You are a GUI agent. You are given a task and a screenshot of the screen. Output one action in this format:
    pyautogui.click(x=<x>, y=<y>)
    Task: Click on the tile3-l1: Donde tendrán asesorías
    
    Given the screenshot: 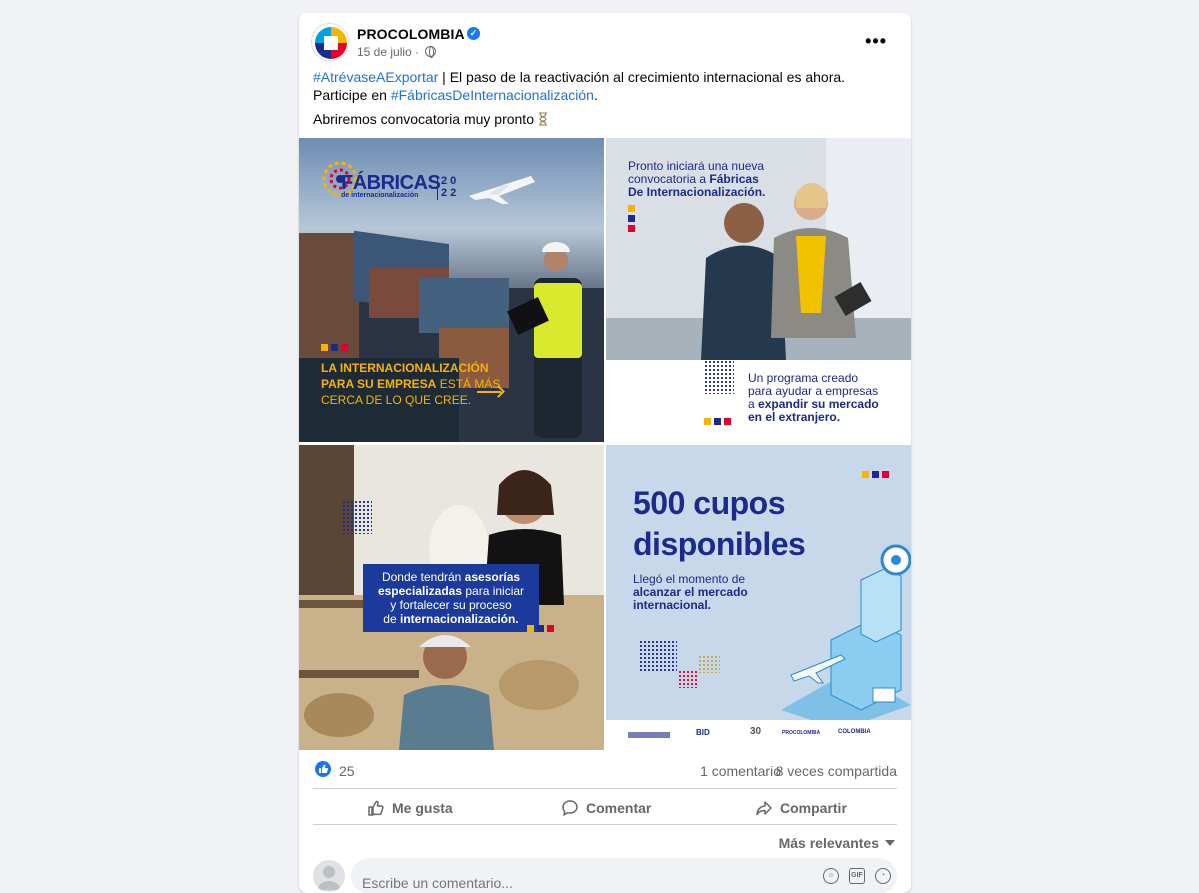 What is the action you would take?
    pyautogui.click(x=451, y=577)
    